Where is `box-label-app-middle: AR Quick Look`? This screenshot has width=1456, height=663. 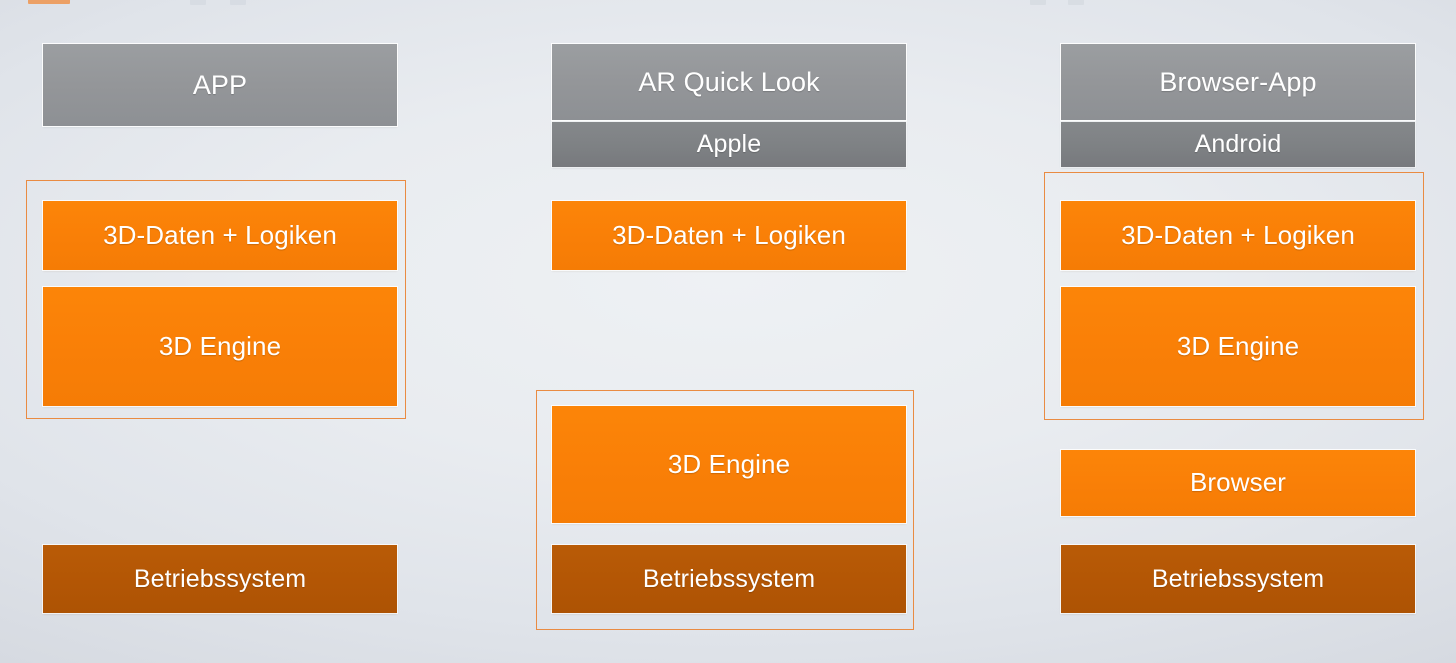
box-label-app-middle: AR Quick Look is located at coordinates (729, 81).